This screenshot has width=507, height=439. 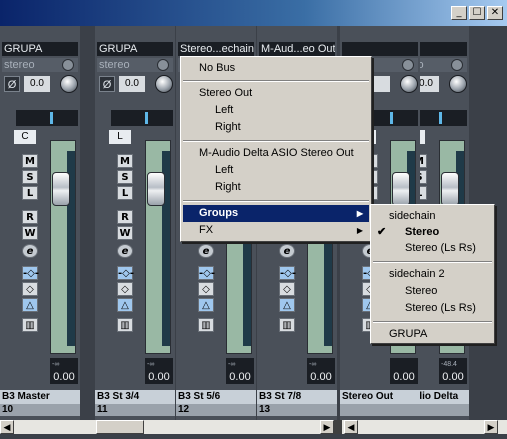 What do you see at coordinates (276, 68) in the screenshot?
I see `menu-item-no-bus: No Bus` at bounding box center [276, 68].